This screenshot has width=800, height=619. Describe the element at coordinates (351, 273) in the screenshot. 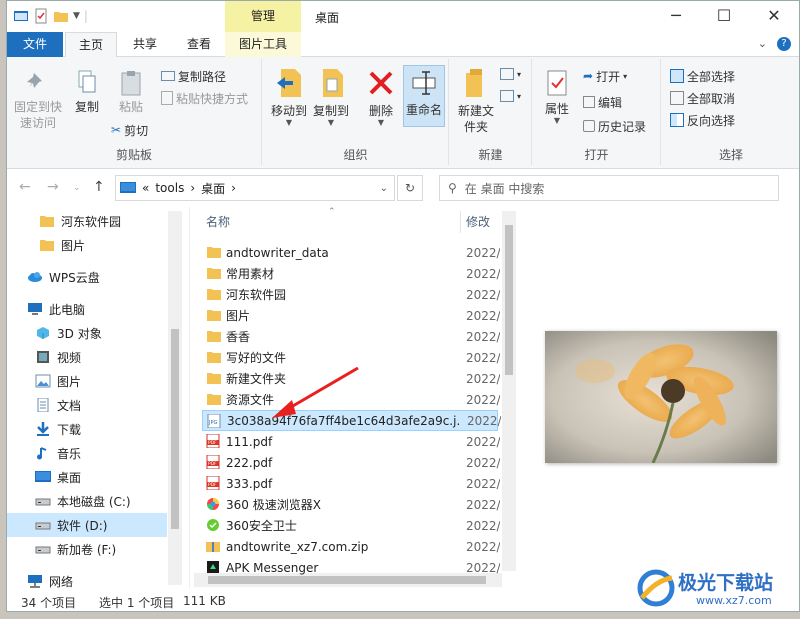

I see `file-row: 常用素材 2022/` at that location.